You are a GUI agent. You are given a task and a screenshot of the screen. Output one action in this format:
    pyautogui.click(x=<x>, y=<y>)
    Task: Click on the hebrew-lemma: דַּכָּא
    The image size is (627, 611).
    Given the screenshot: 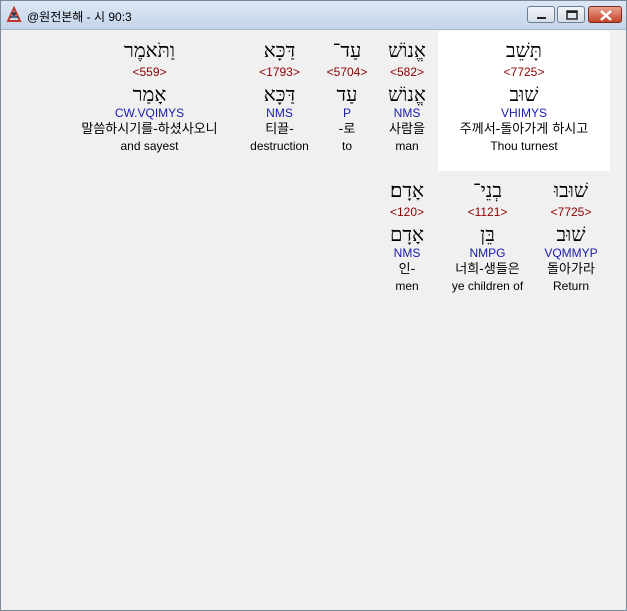 What is the action you would take?
    pyautogui.click(x=279, y=94)
    